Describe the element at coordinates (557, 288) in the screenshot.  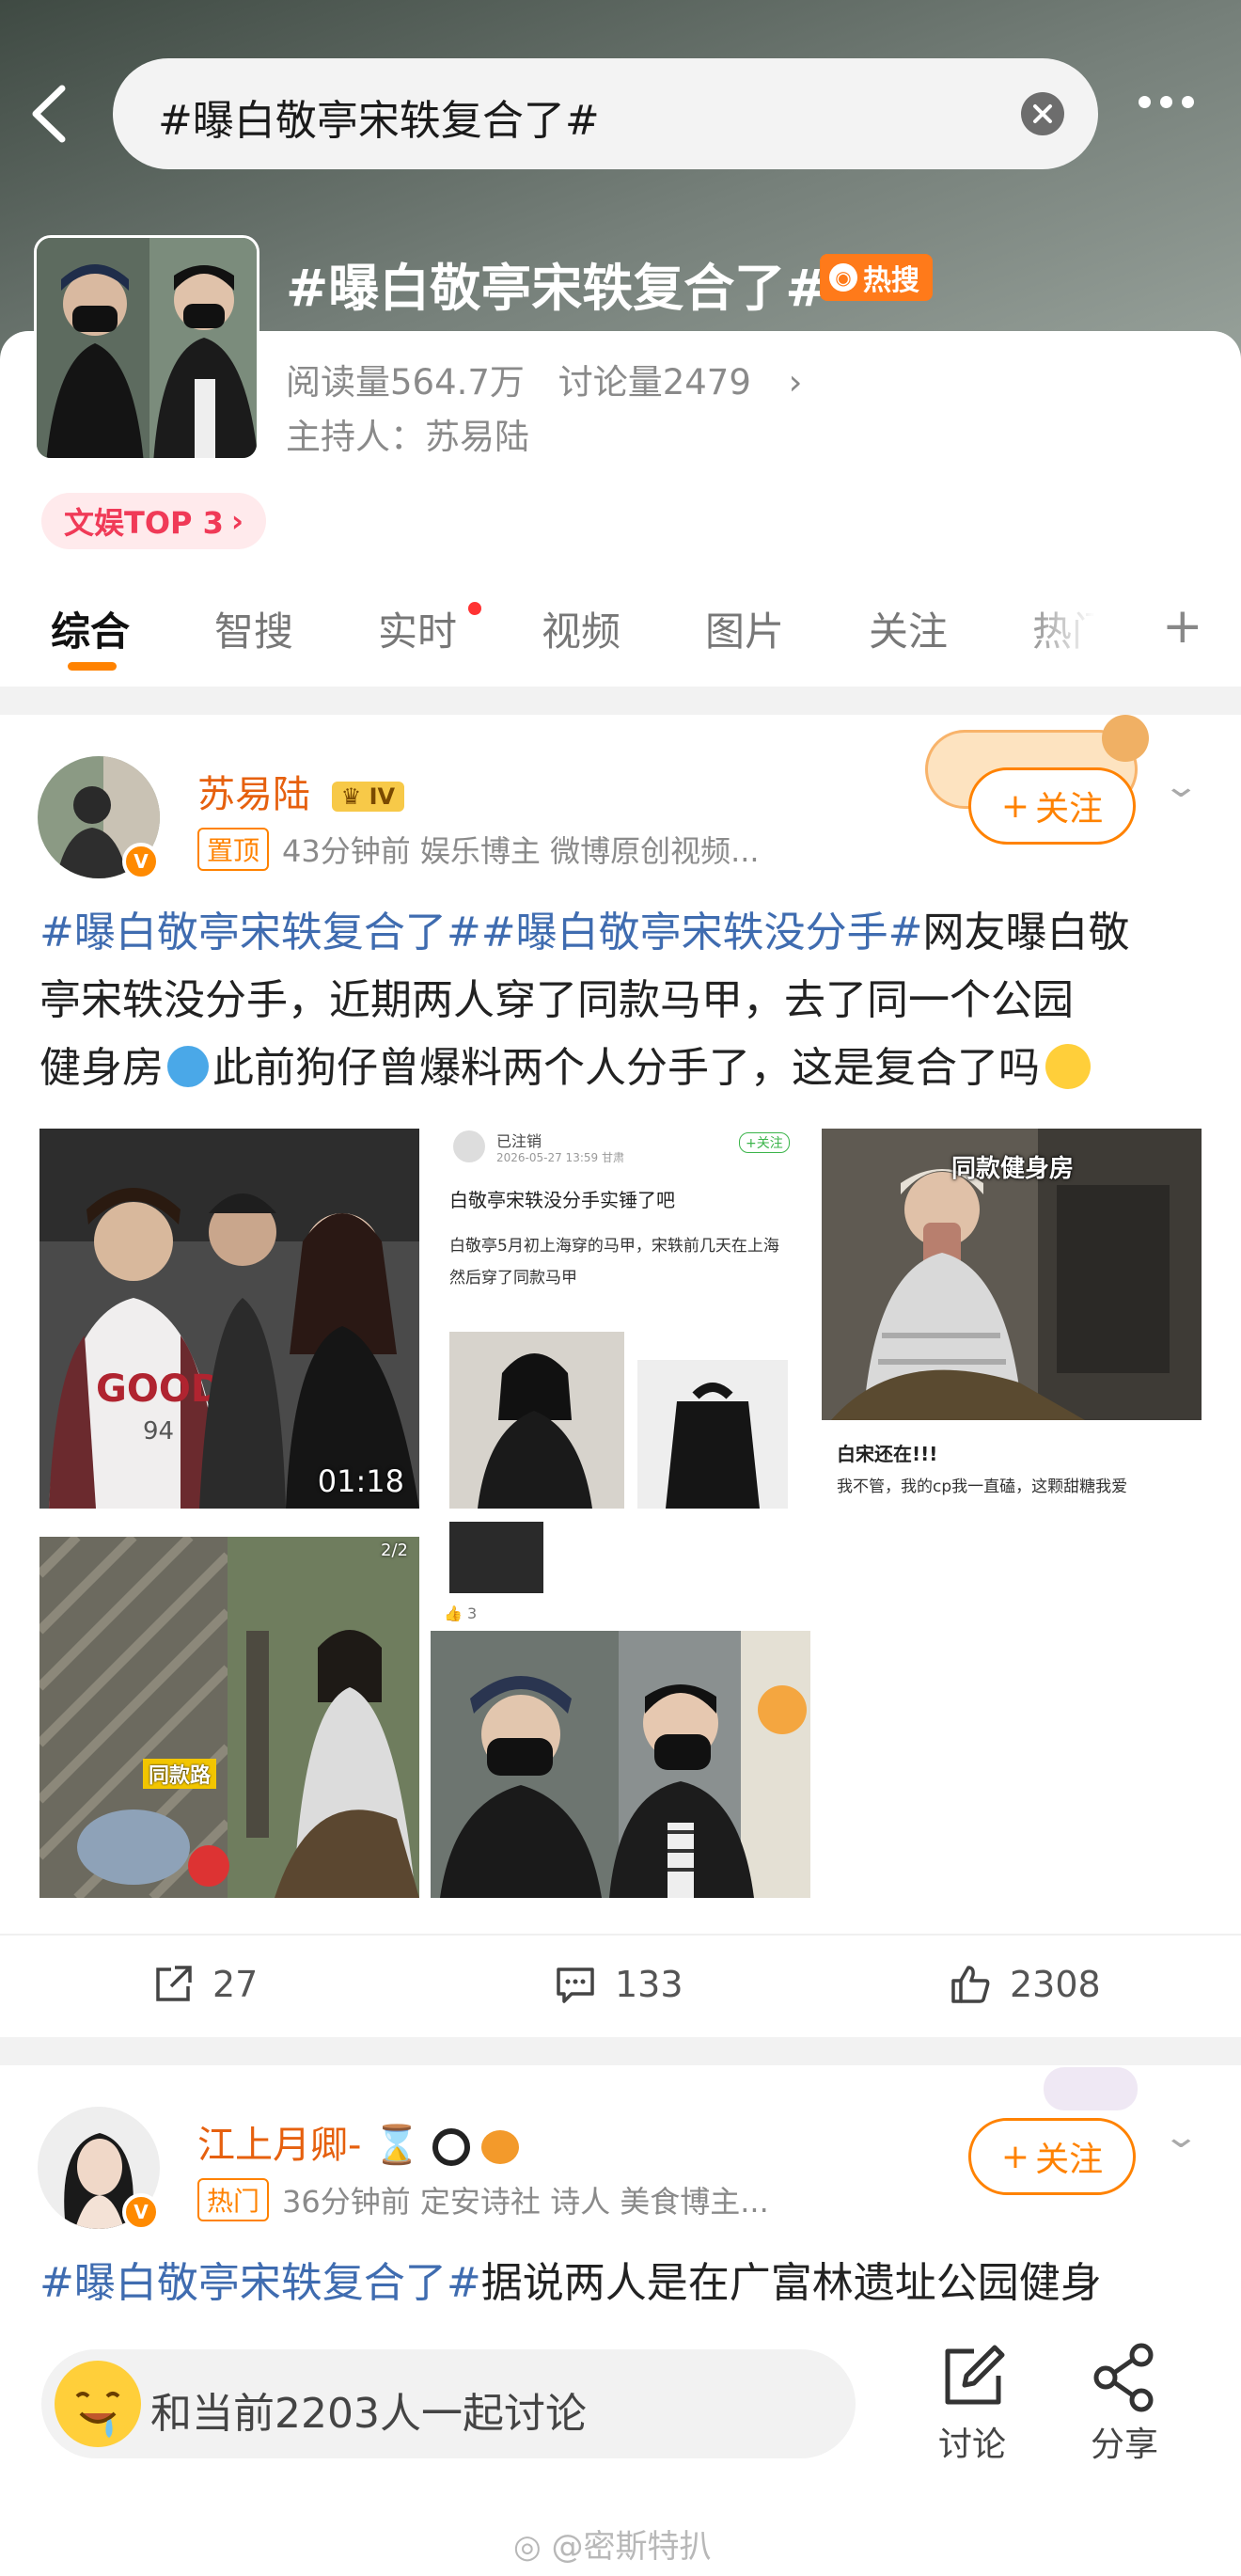
I see `topic-title: #曝白敬亭宋轶复合了#` at that location.